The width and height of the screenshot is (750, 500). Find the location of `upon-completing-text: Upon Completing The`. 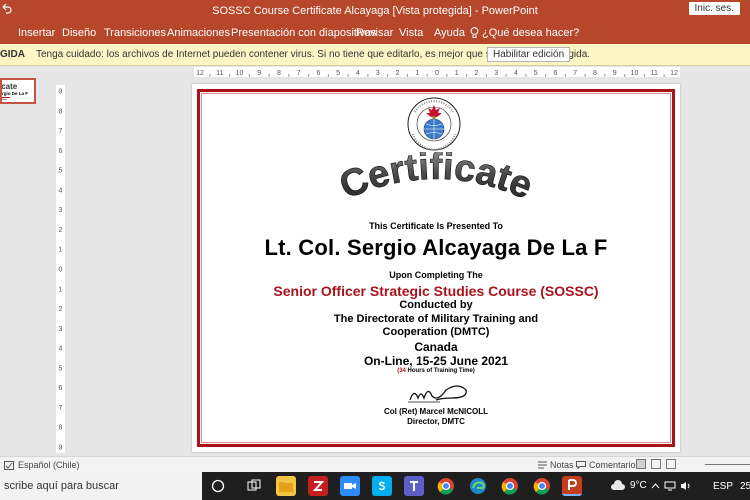

upon-completing-text: Upon Completing The is located at coordinates (436, 275).